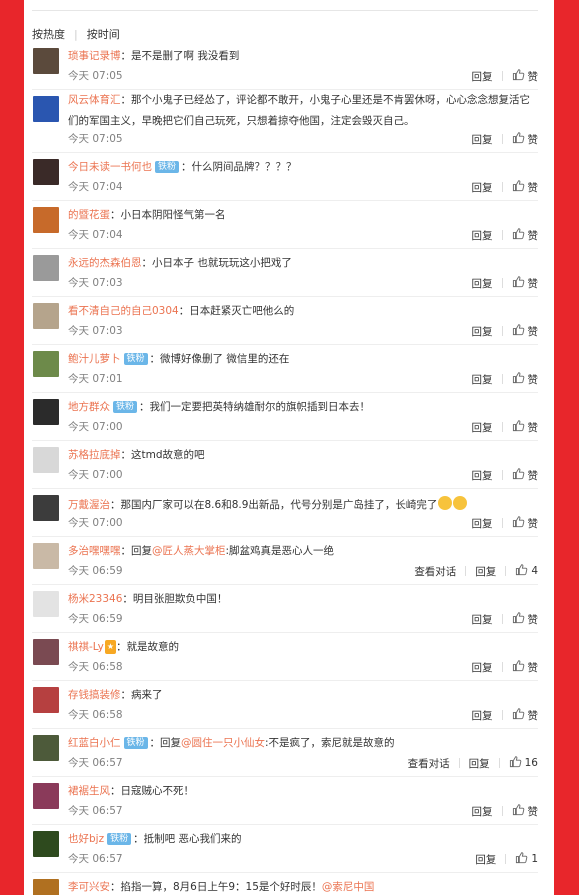 Image resolution: width=579 pixels, height=895 pixels. What do you see at coordinates (303, 359) in the screenshot?
I see `comment-text: 鲍汁儿萝卜 铁粉 ：微博好像删了 微信里的还在` at bounding box center [303, 359].